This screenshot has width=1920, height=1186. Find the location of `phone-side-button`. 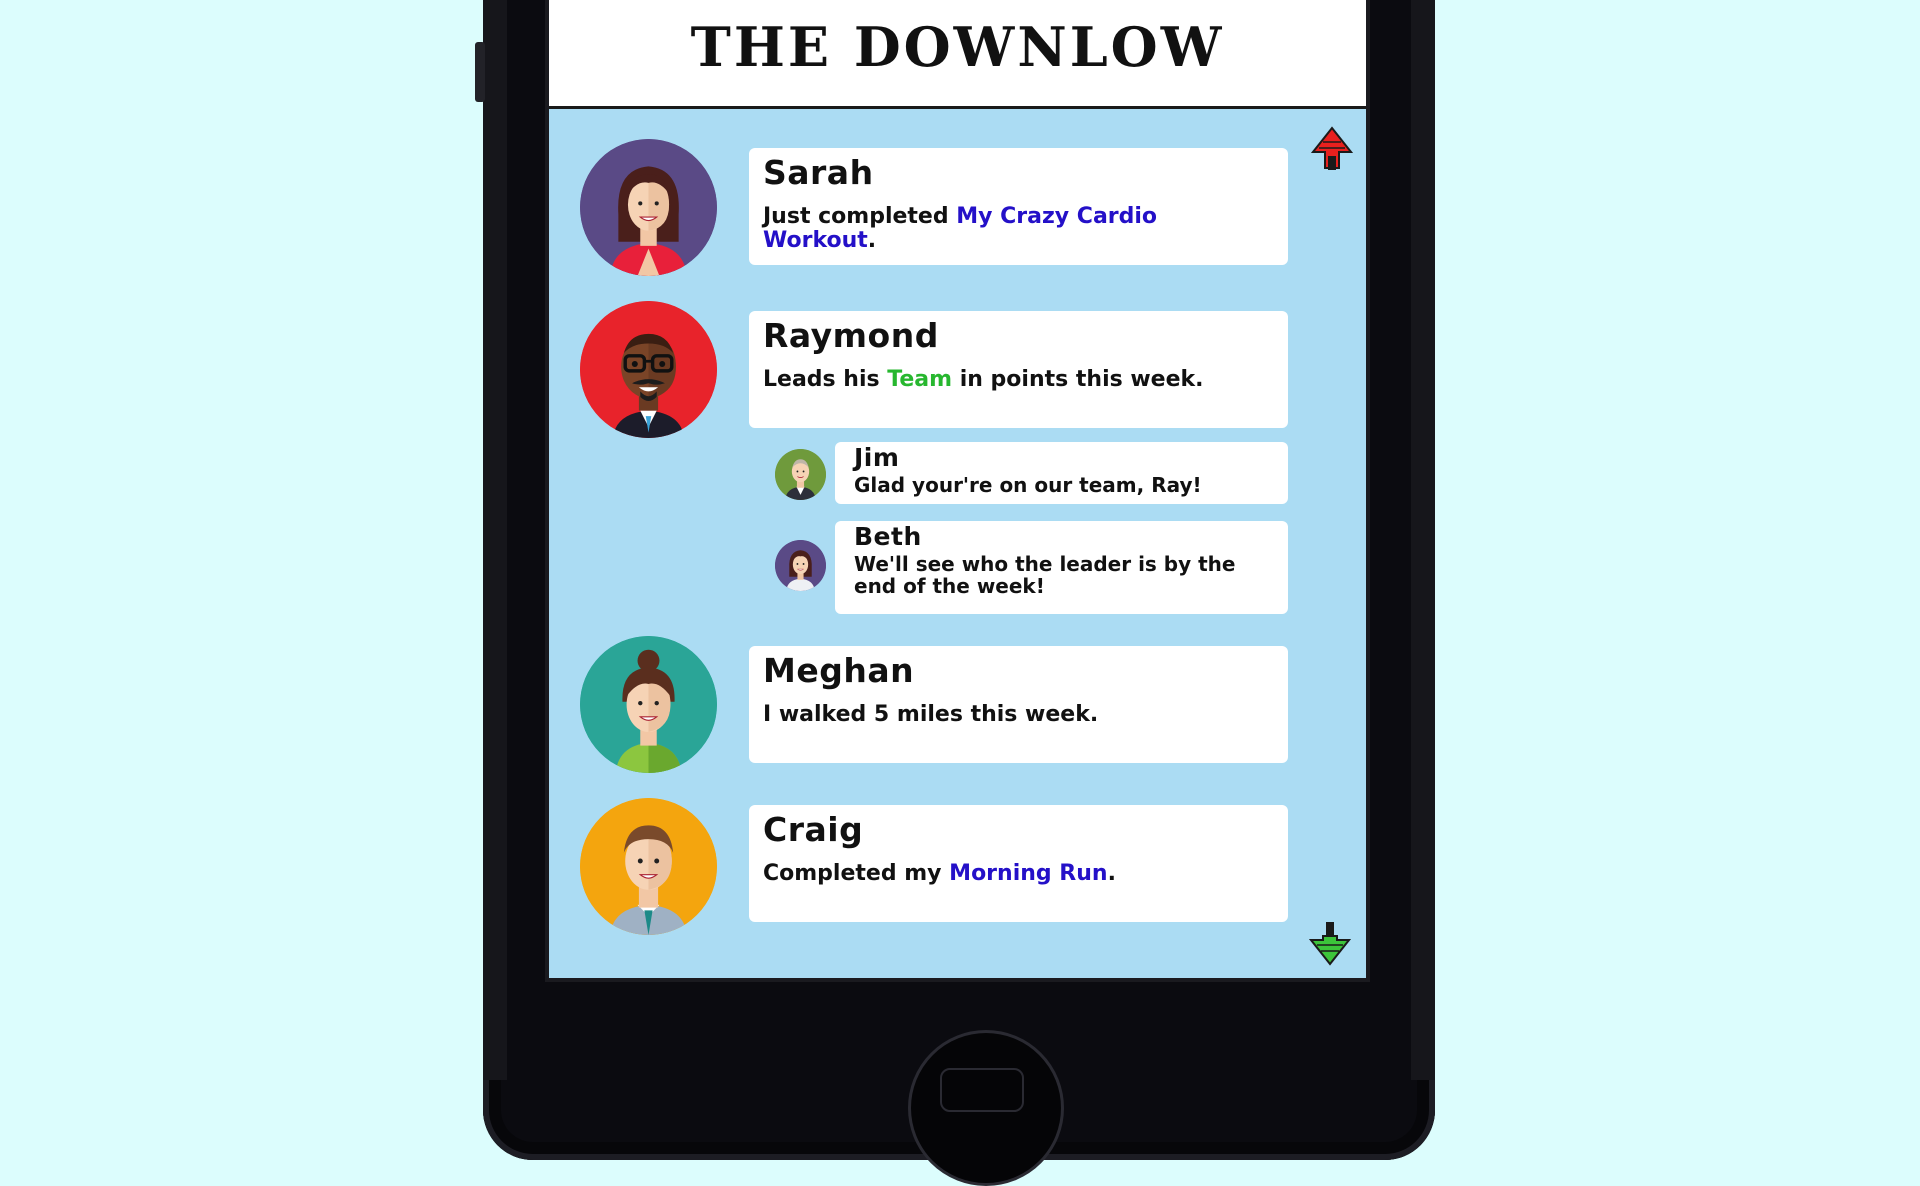

phone-side-button is located at coordinates (480, 72).